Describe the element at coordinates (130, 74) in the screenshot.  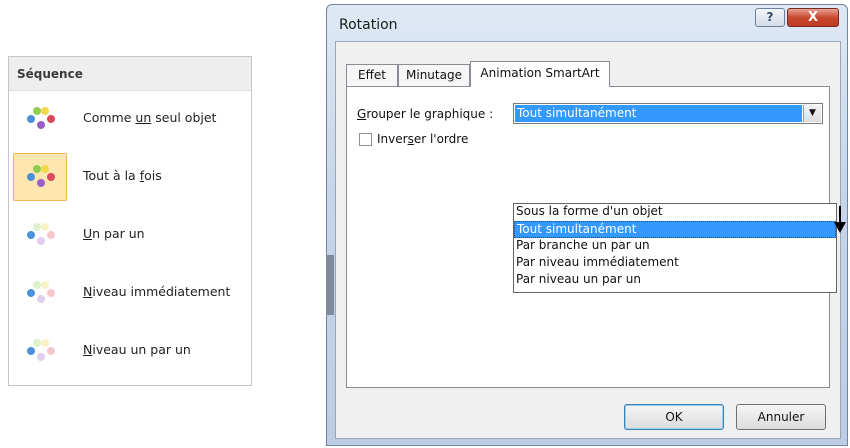
I see `sequence-header: Séquence` at that location.